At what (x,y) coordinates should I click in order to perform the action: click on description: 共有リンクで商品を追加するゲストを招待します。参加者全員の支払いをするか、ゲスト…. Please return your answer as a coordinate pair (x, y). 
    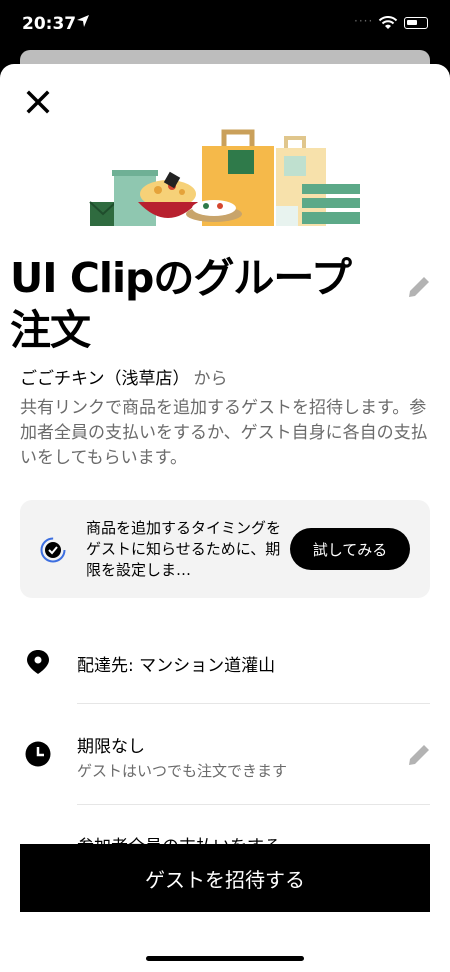
    Looking at the image, I should click on (224, 433).